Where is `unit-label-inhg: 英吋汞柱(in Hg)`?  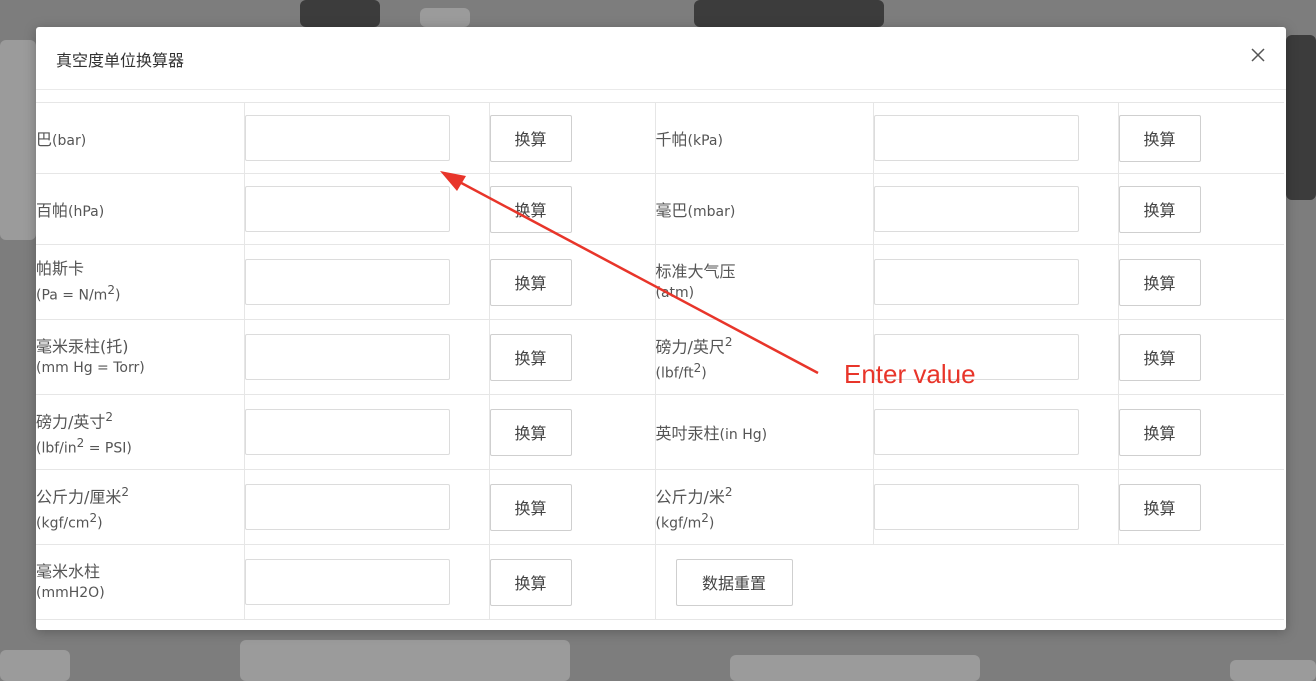 unit-label-inhg: 英吋汞柱(in Hg) is located at coordinates (764, 432).